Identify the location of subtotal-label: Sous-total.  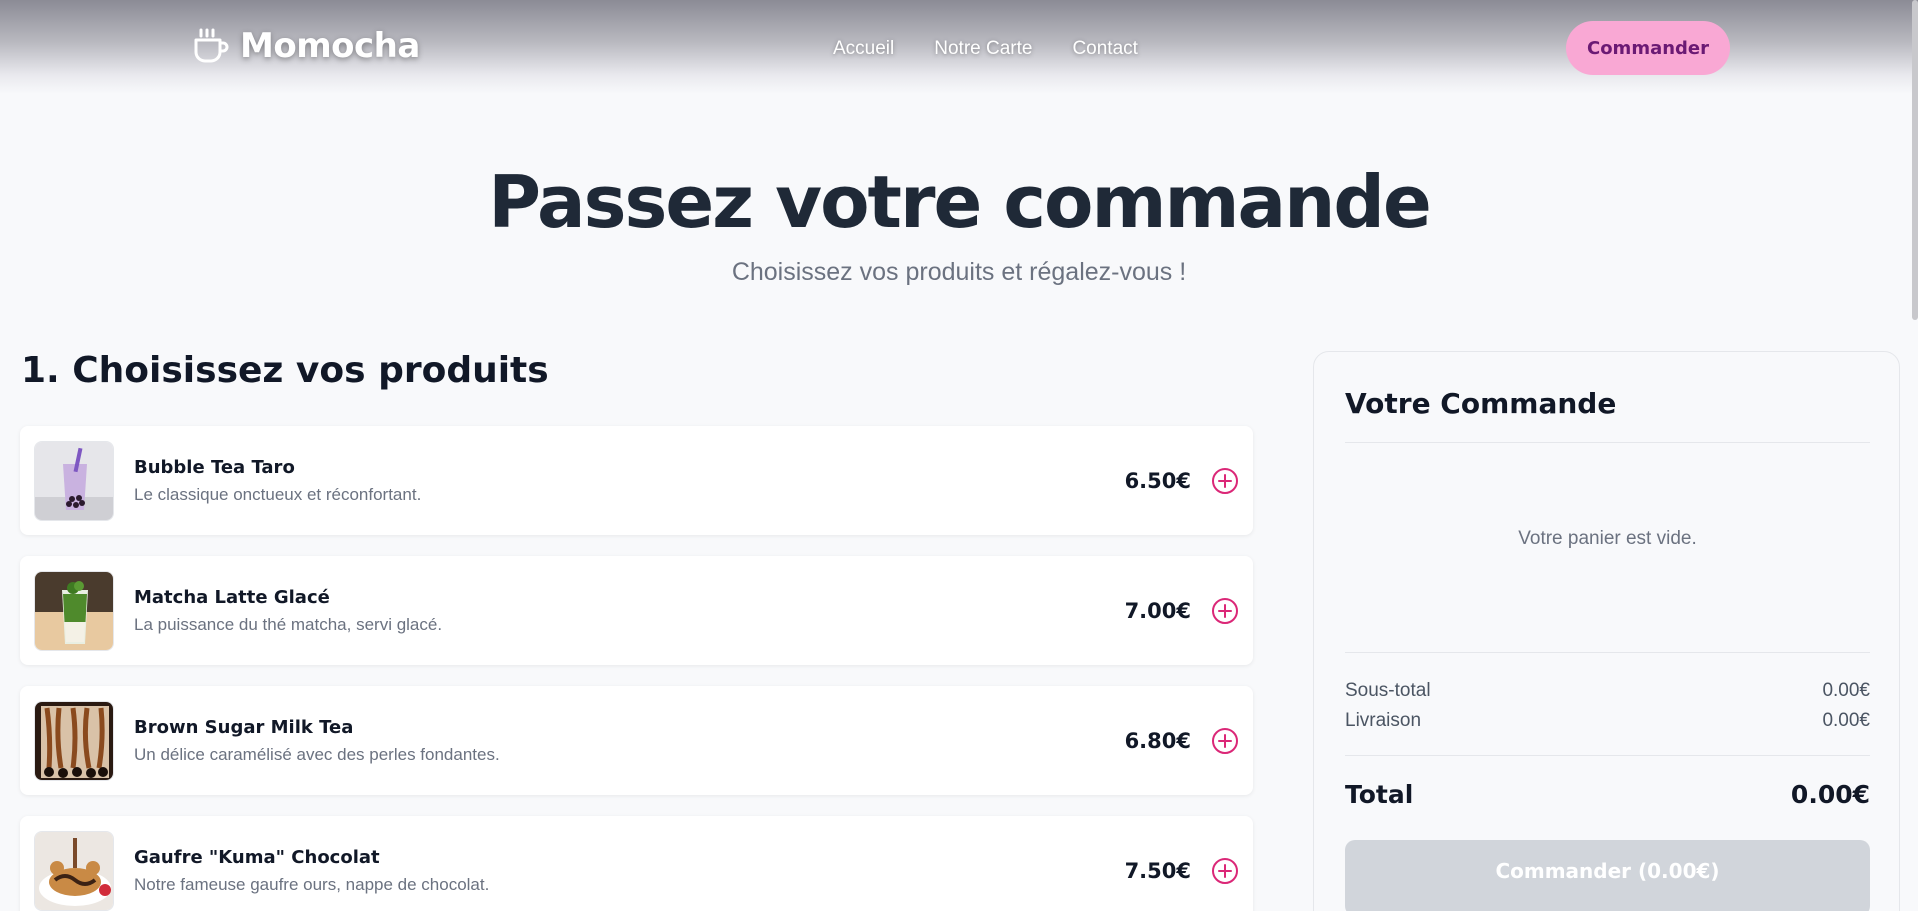
(1388, 690).